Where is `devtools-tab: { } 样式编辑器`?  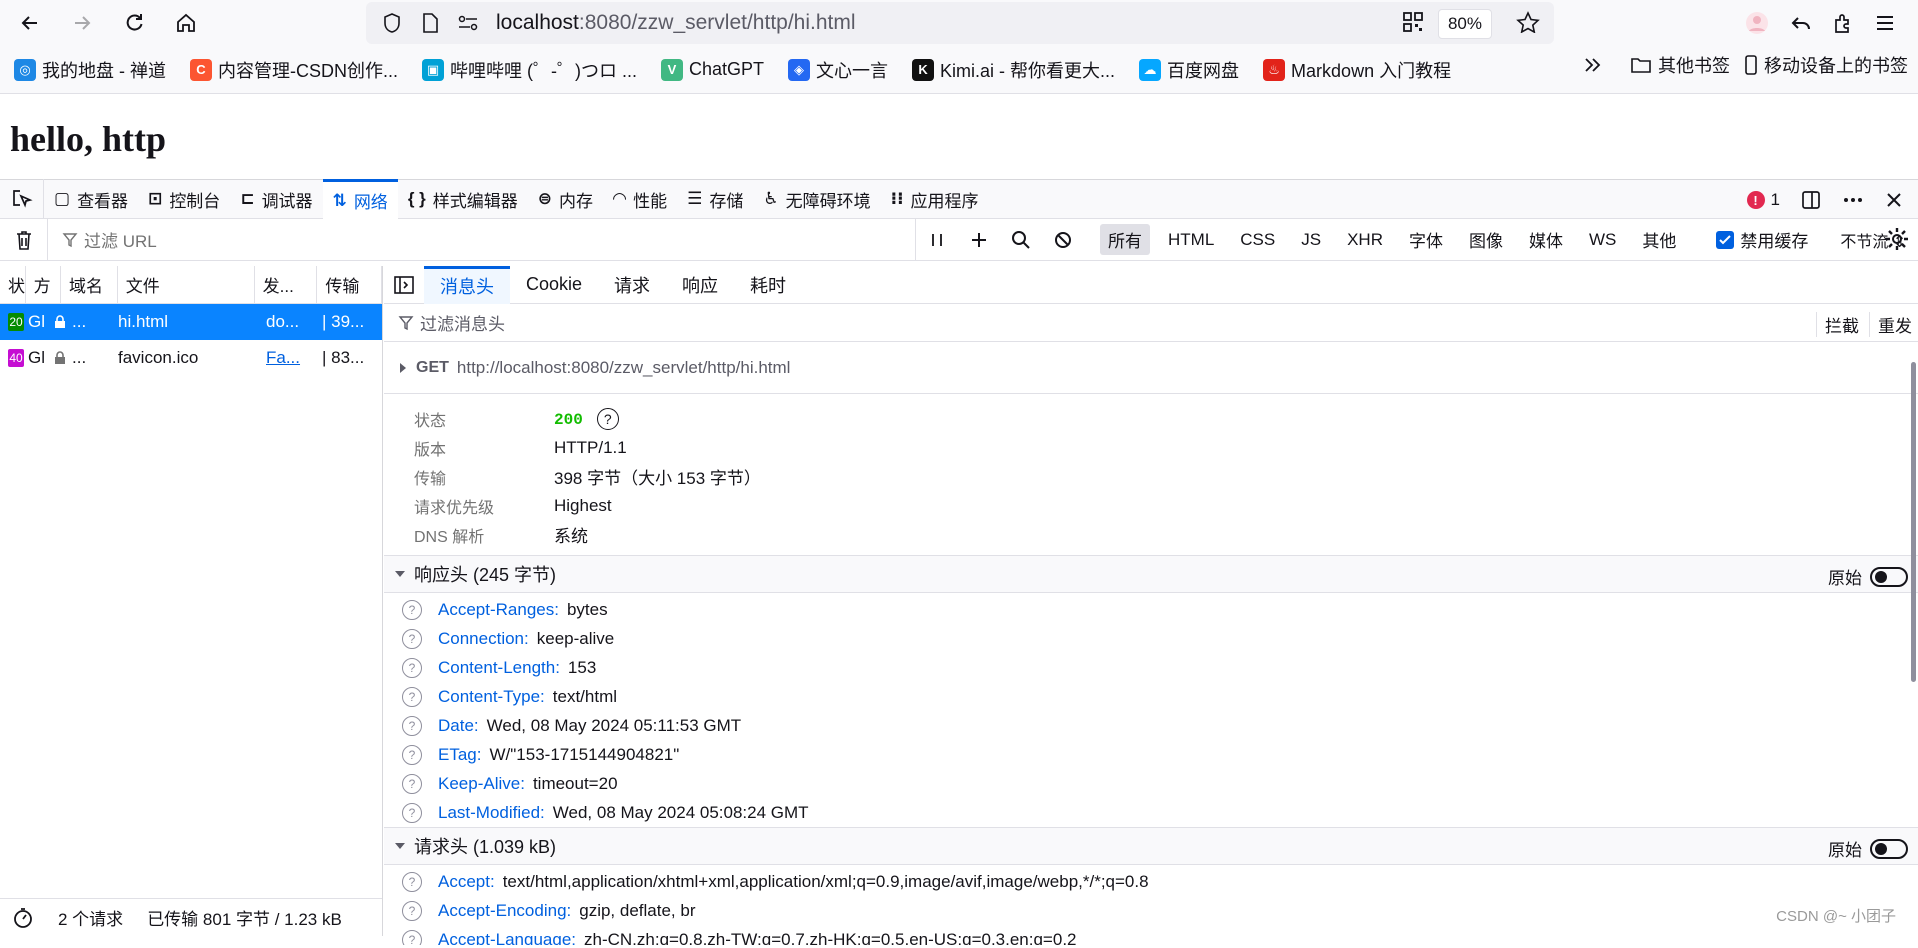 devtools-tab: { } 样式编辑器 is located at coordinates (463, 199).